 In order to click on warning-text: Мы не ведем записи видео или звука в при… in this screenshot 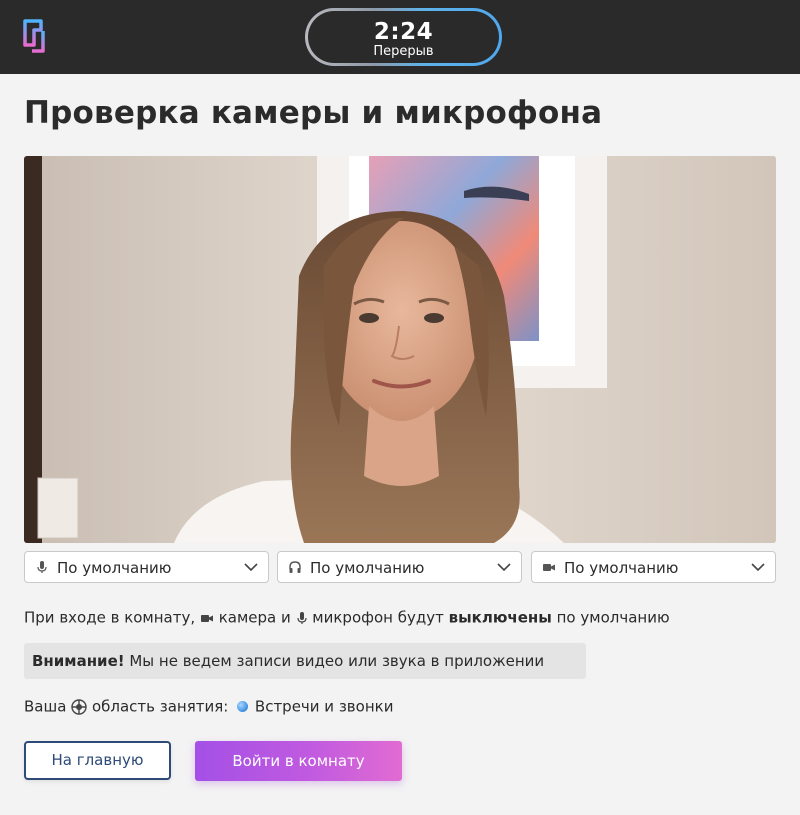, I will do `click(337, 661)`.